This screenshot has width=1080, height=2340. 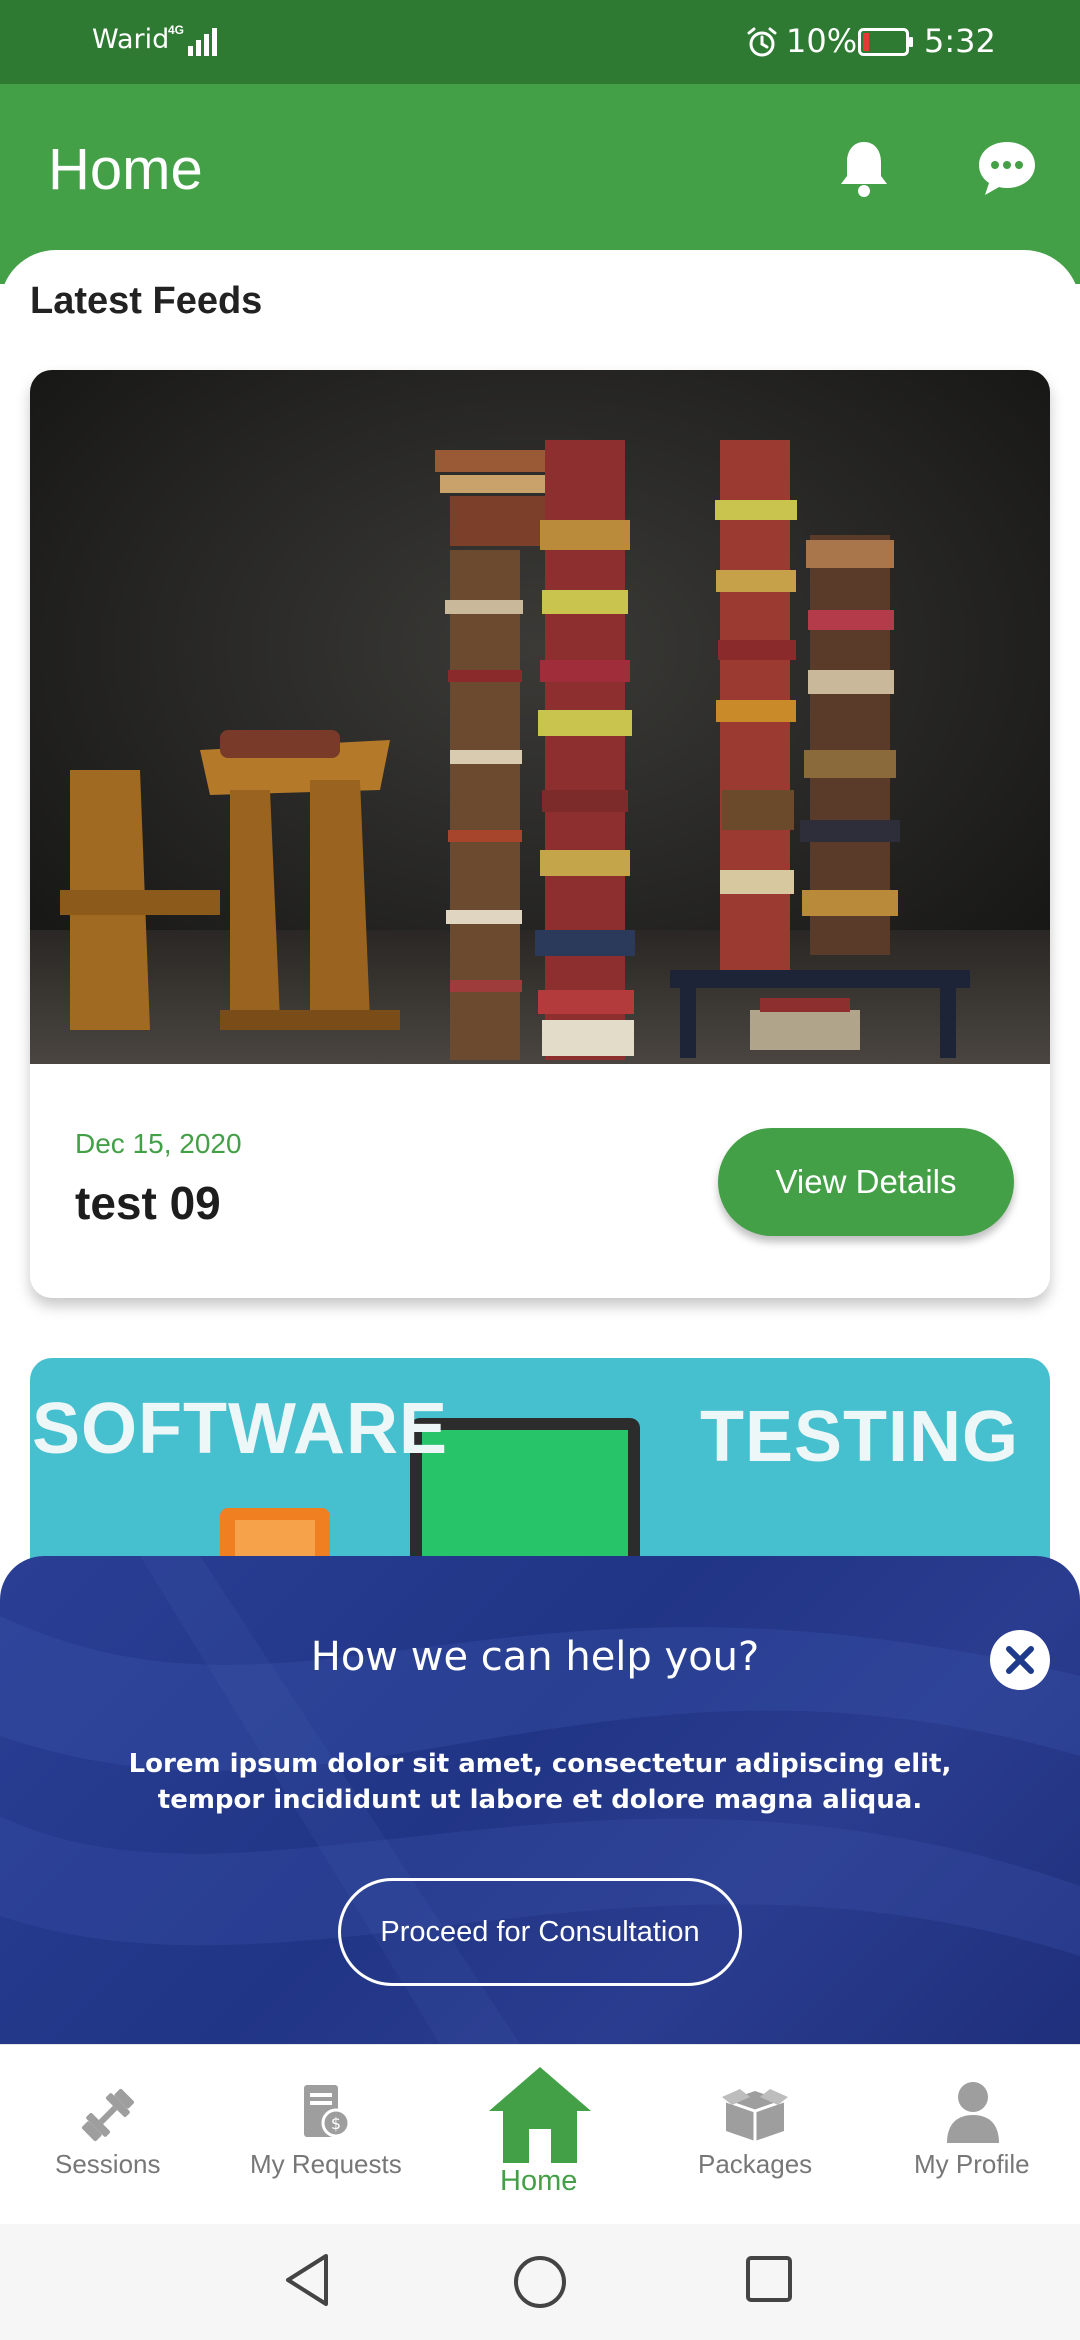 I want to click on status-time: 5:32, so click(x=960, y=41).